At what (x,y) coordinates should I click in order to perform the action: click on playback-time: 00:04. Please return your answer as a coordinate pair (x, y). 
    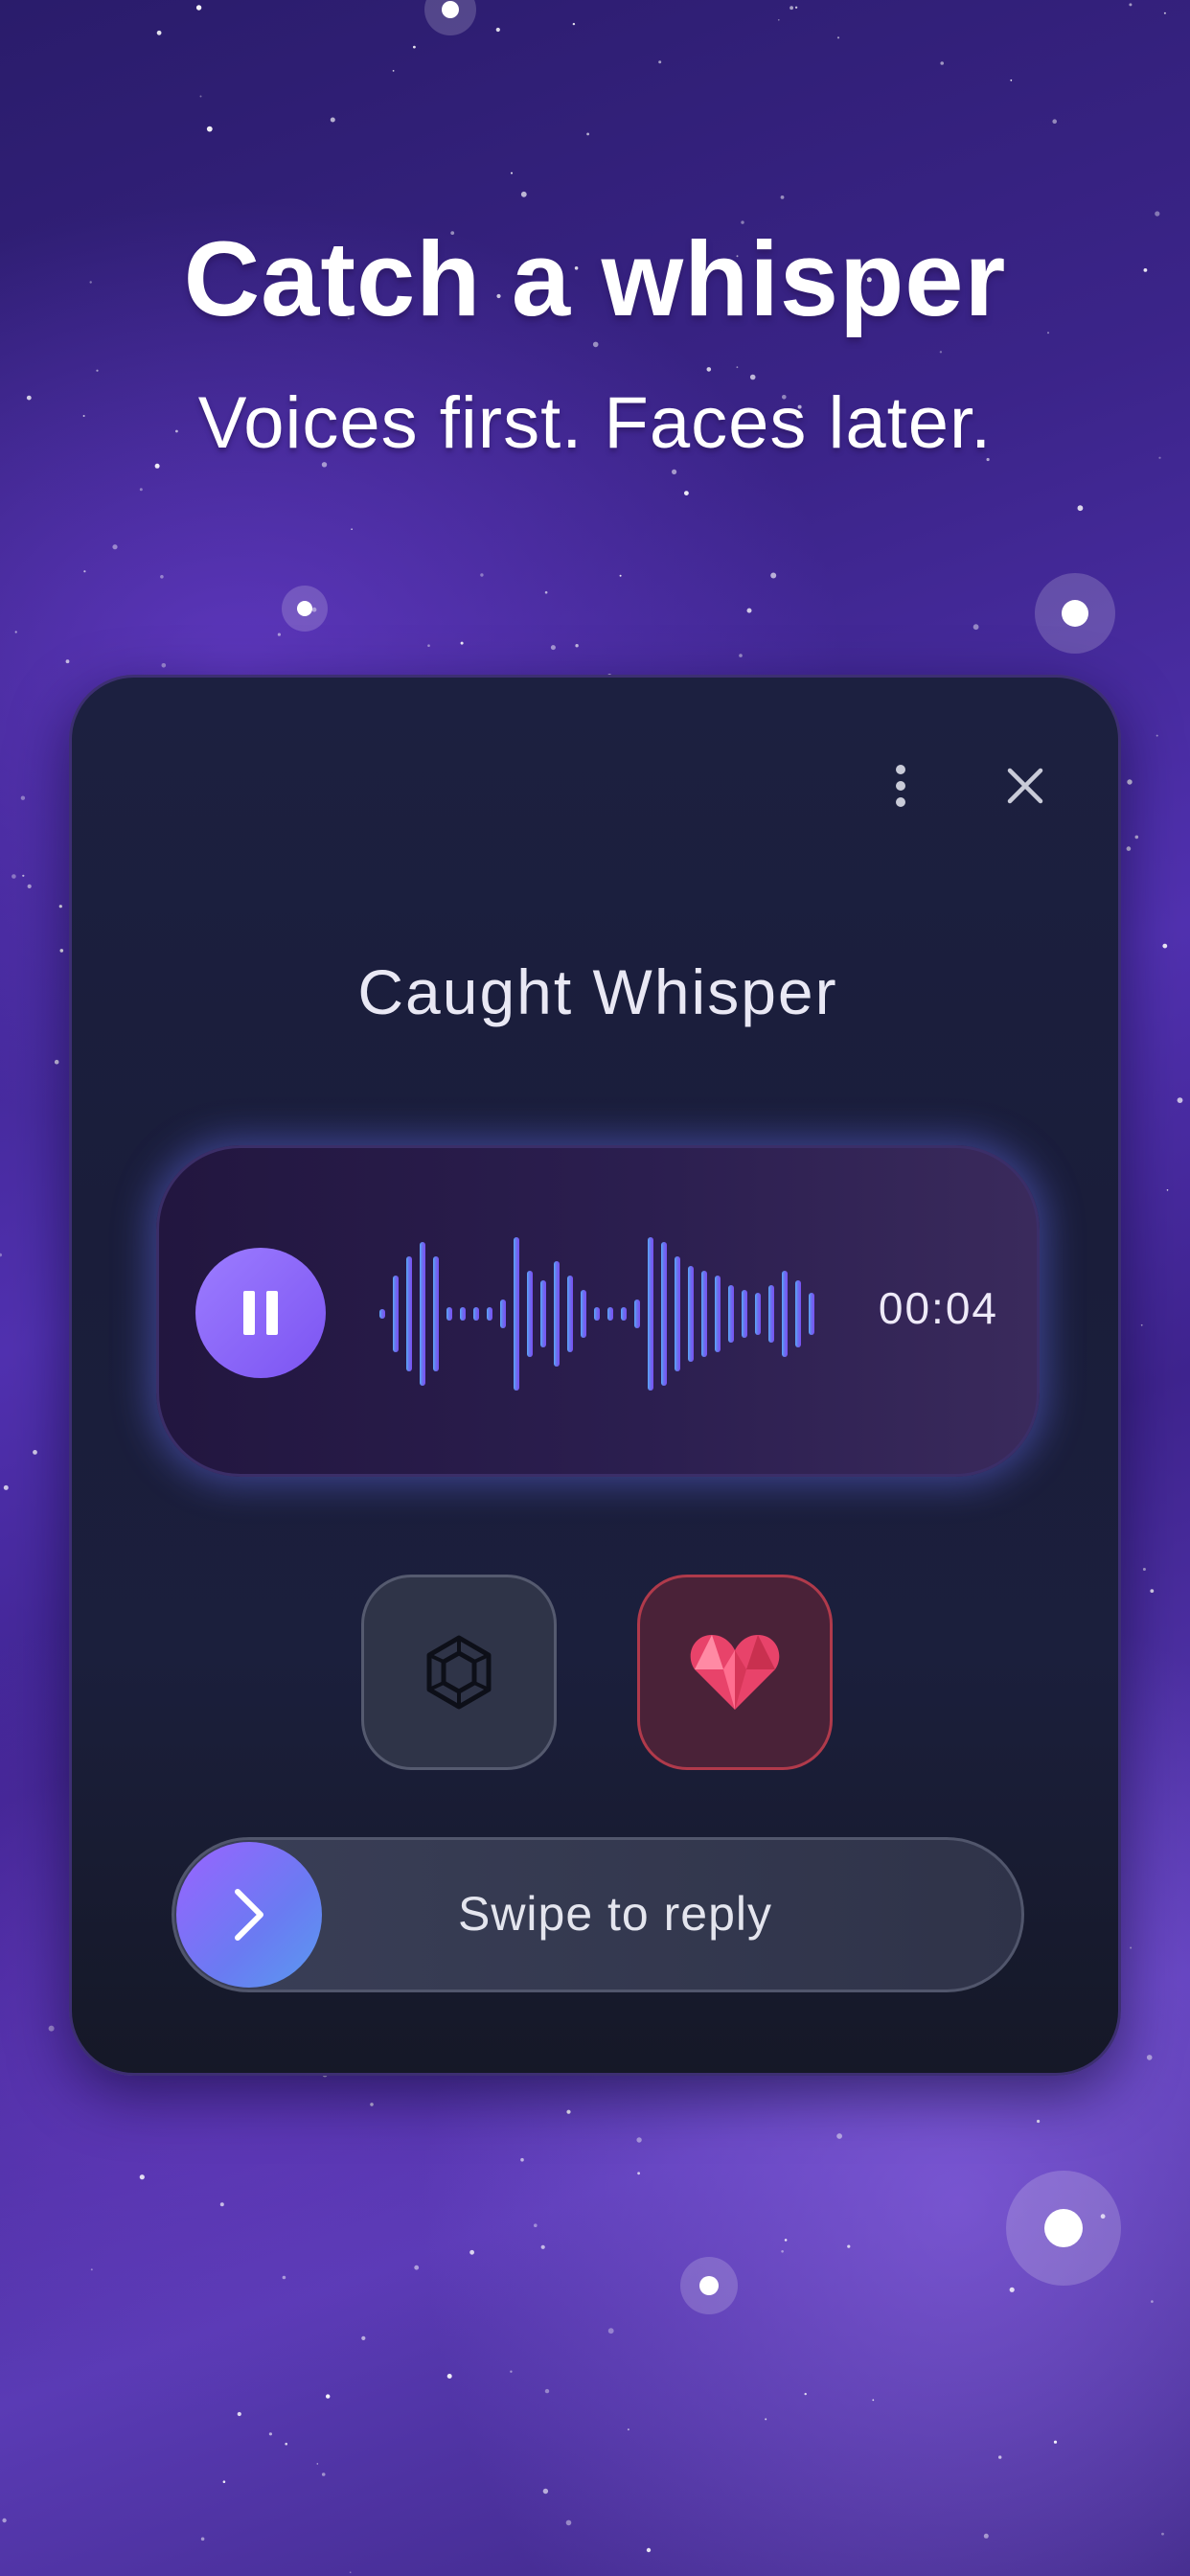
    Looking at the image, I should click on (938, 1308).